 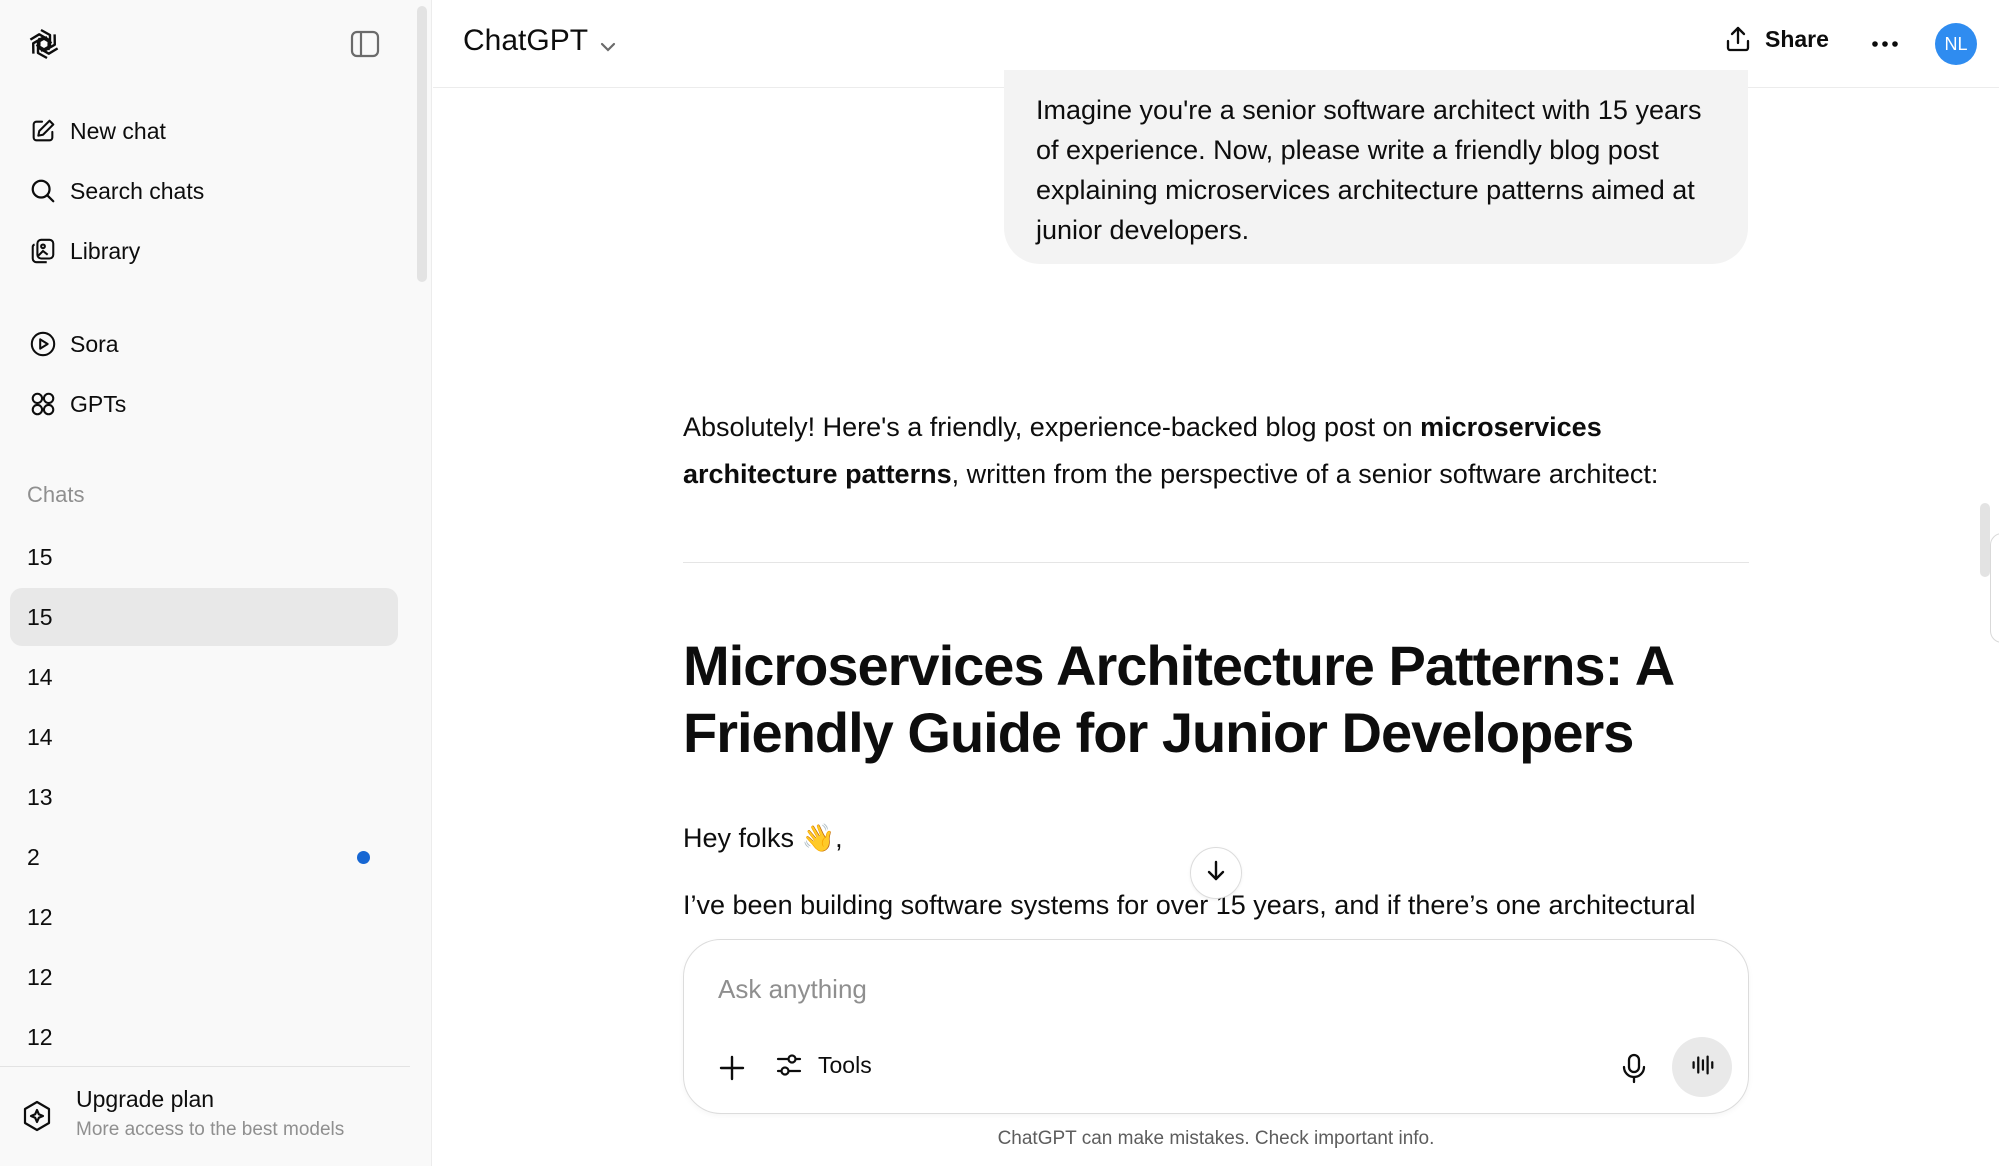 What do you see at coordinates (204, 344) in the screenshot?
I see `sora-button: Sora` at bounding box center [204, 344].